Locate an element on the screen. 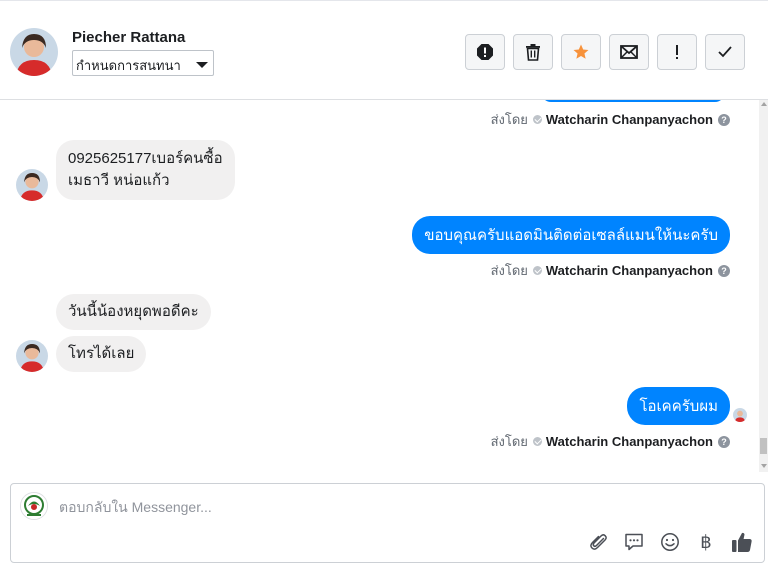  assign-conversation-dropdown: กำหนดการสนทนา is located at coordinates (143, 63).